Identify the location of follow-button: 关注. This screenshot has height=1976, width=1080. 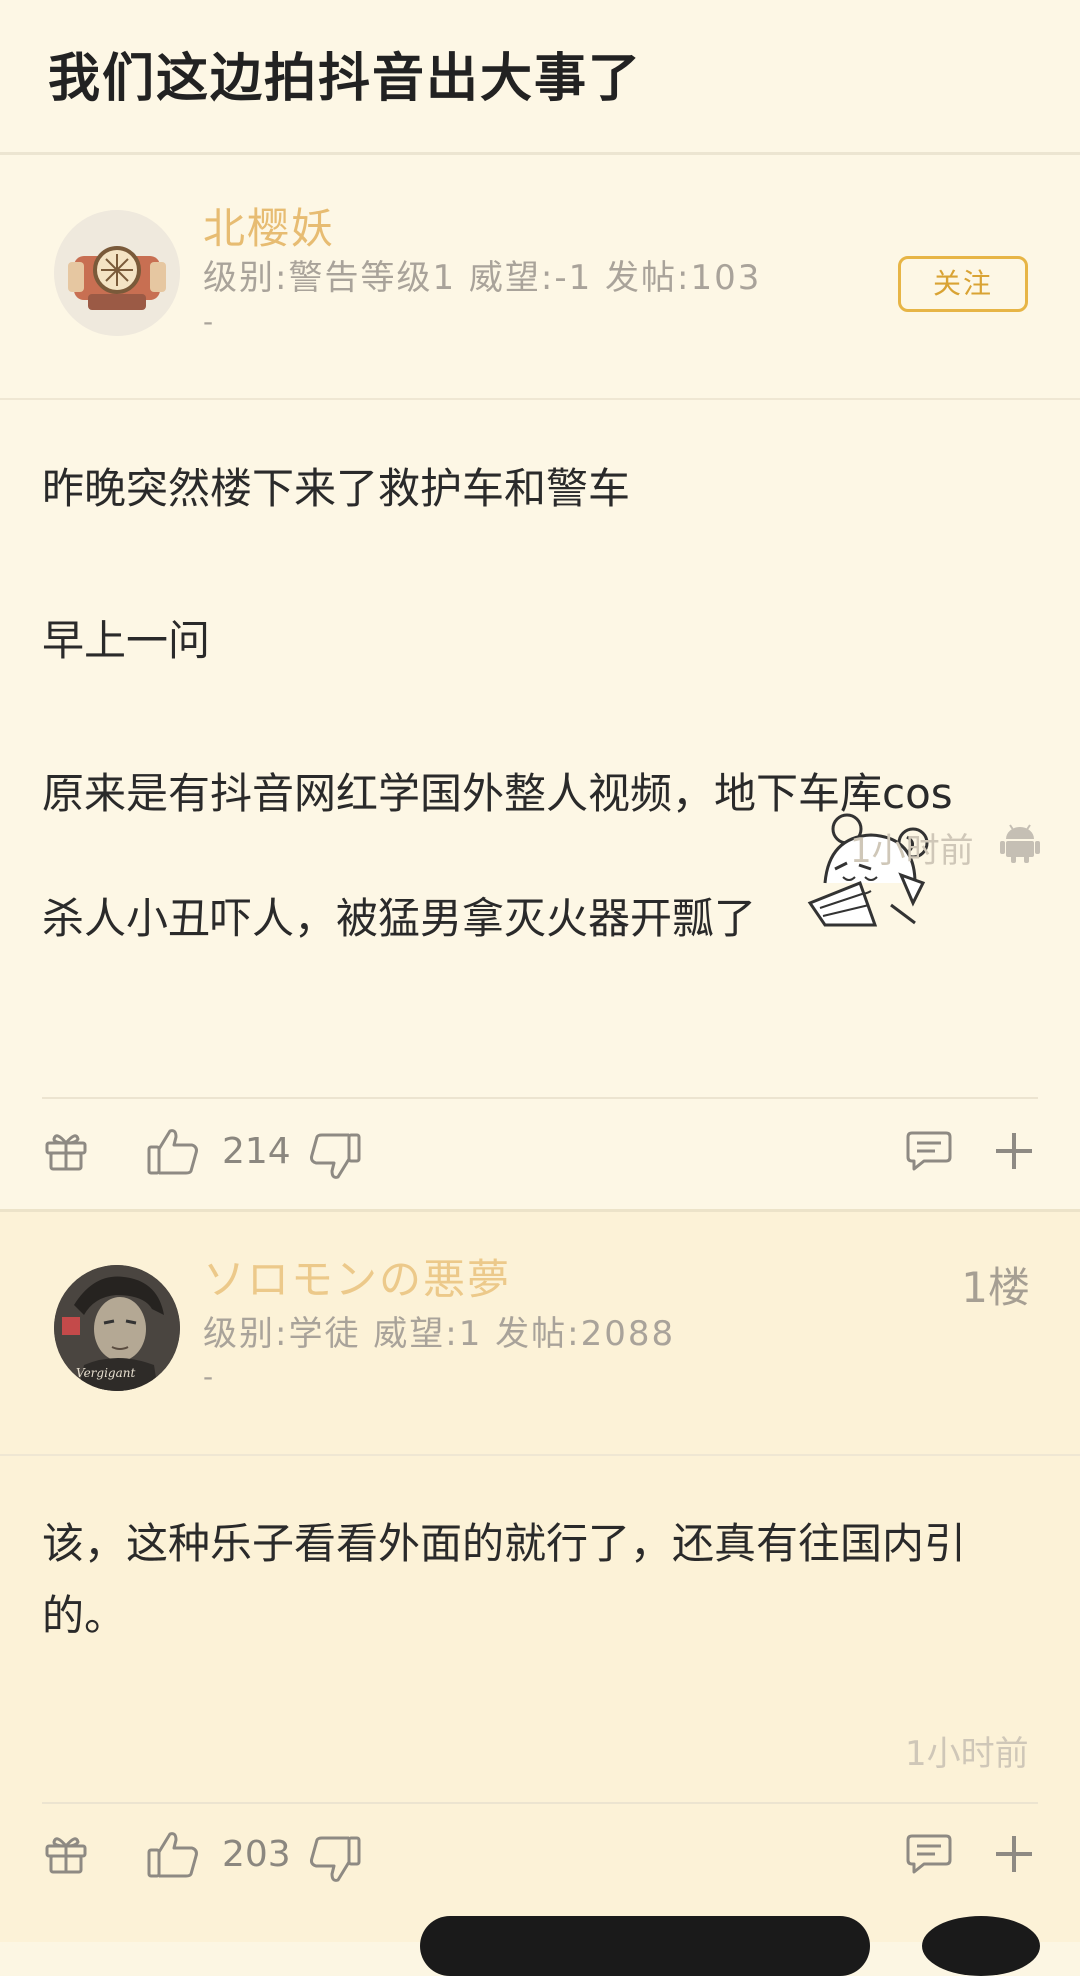
(963, 284).